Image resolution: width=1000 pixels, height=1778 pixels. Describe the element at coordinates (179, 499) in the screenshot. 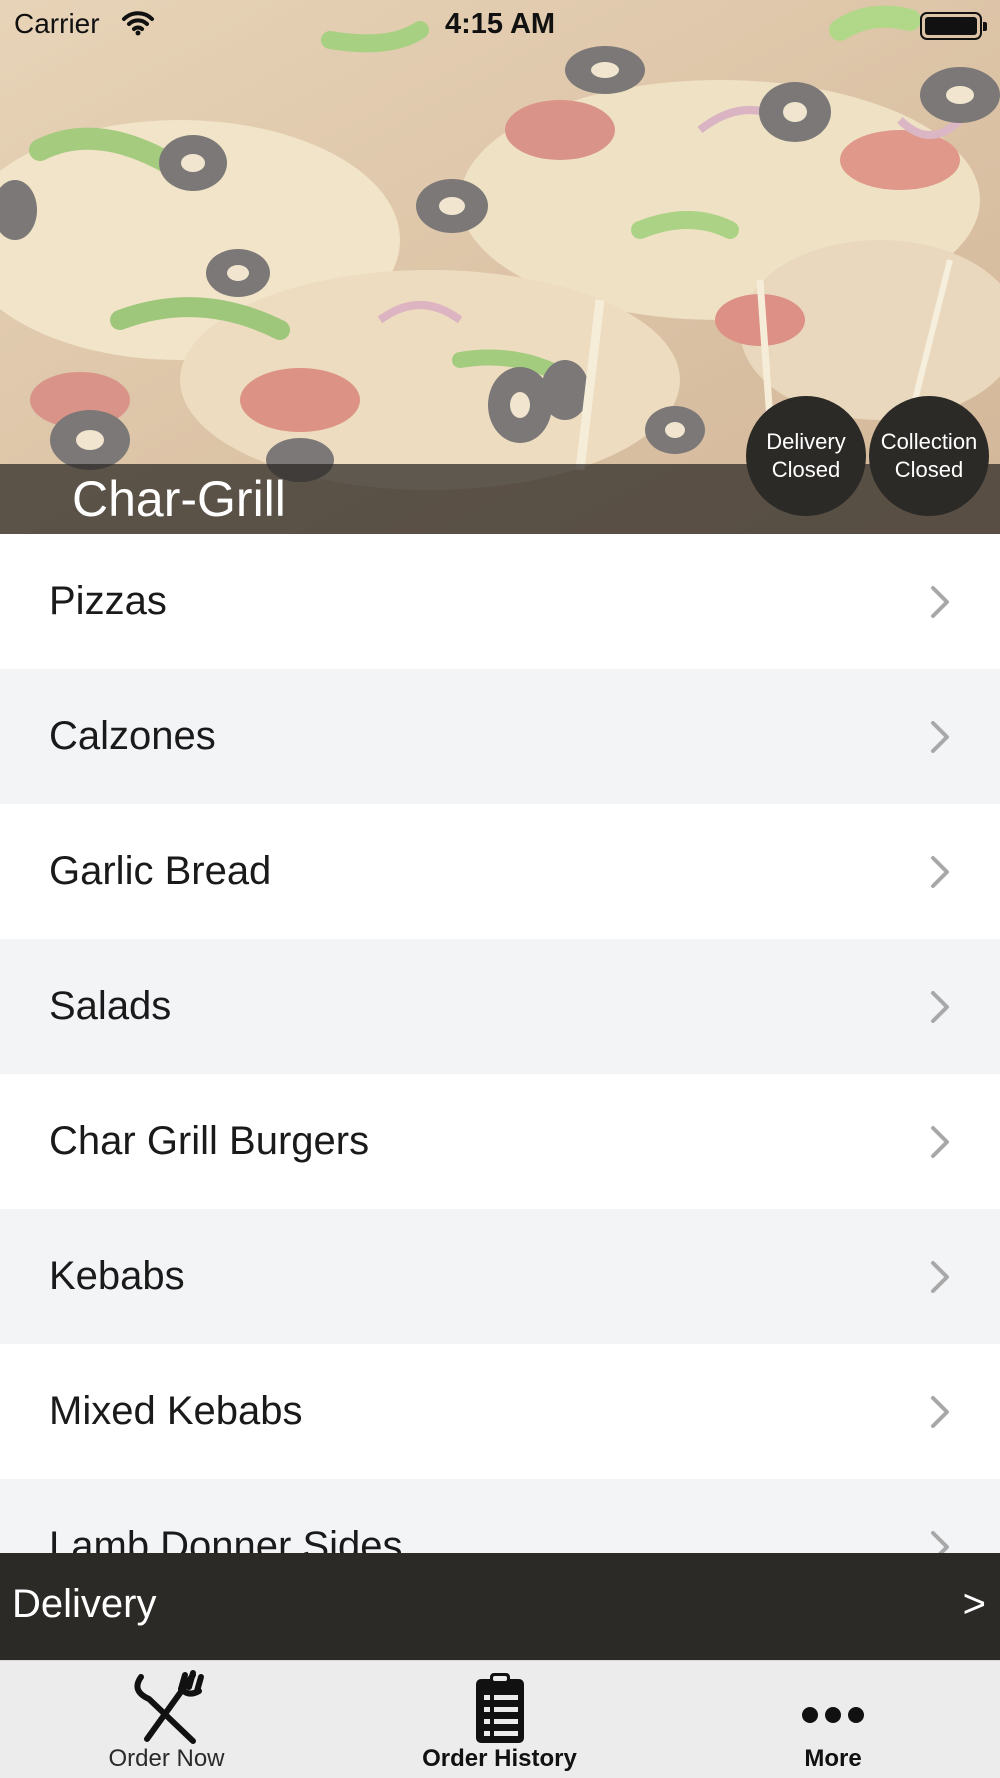

I see `restaurant-name: Char-Grill` at that location.